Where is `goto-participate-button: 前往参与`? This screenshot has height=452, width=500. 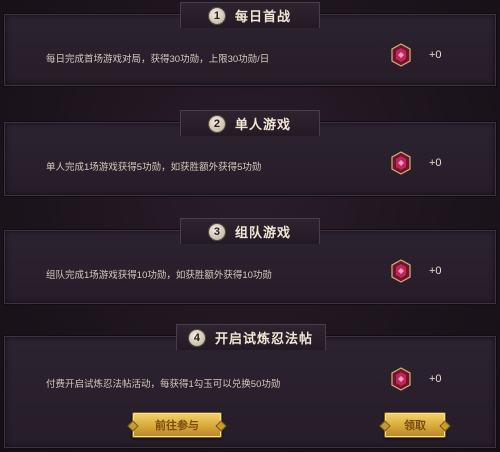
goto-participate-button: 前往参与 is located at coordinates (177, 425).